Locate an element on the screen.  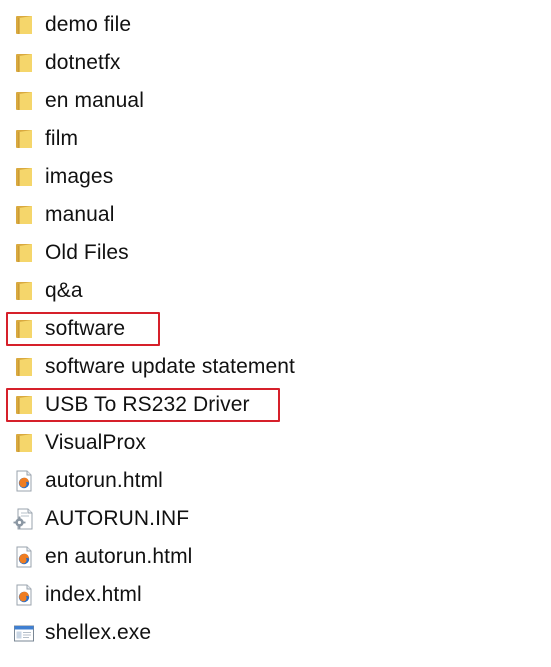
file-name: autorun.html is located at coordinates (104, 480).